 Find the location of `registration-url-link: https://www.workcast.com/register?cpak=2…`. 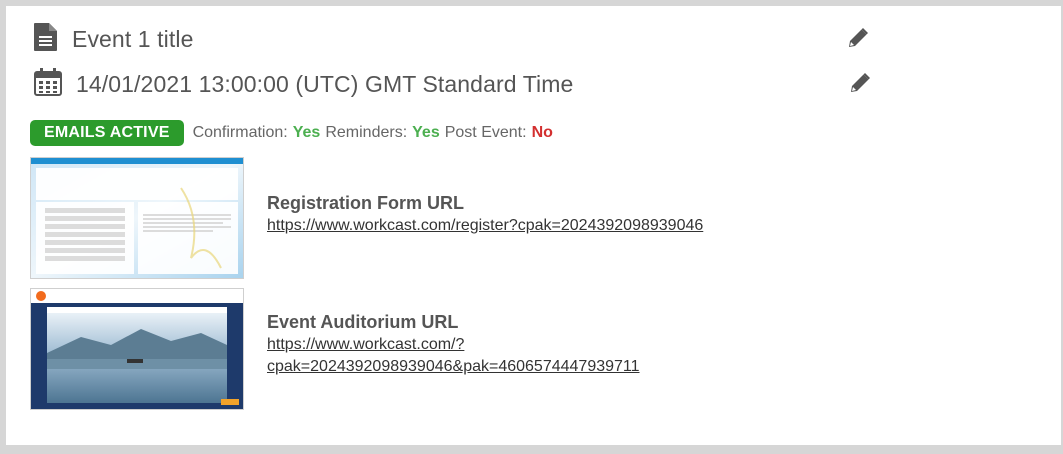

registration-url-link: https://www.workcast.com/register?cpak=2… is located at coordinates (485, 226).